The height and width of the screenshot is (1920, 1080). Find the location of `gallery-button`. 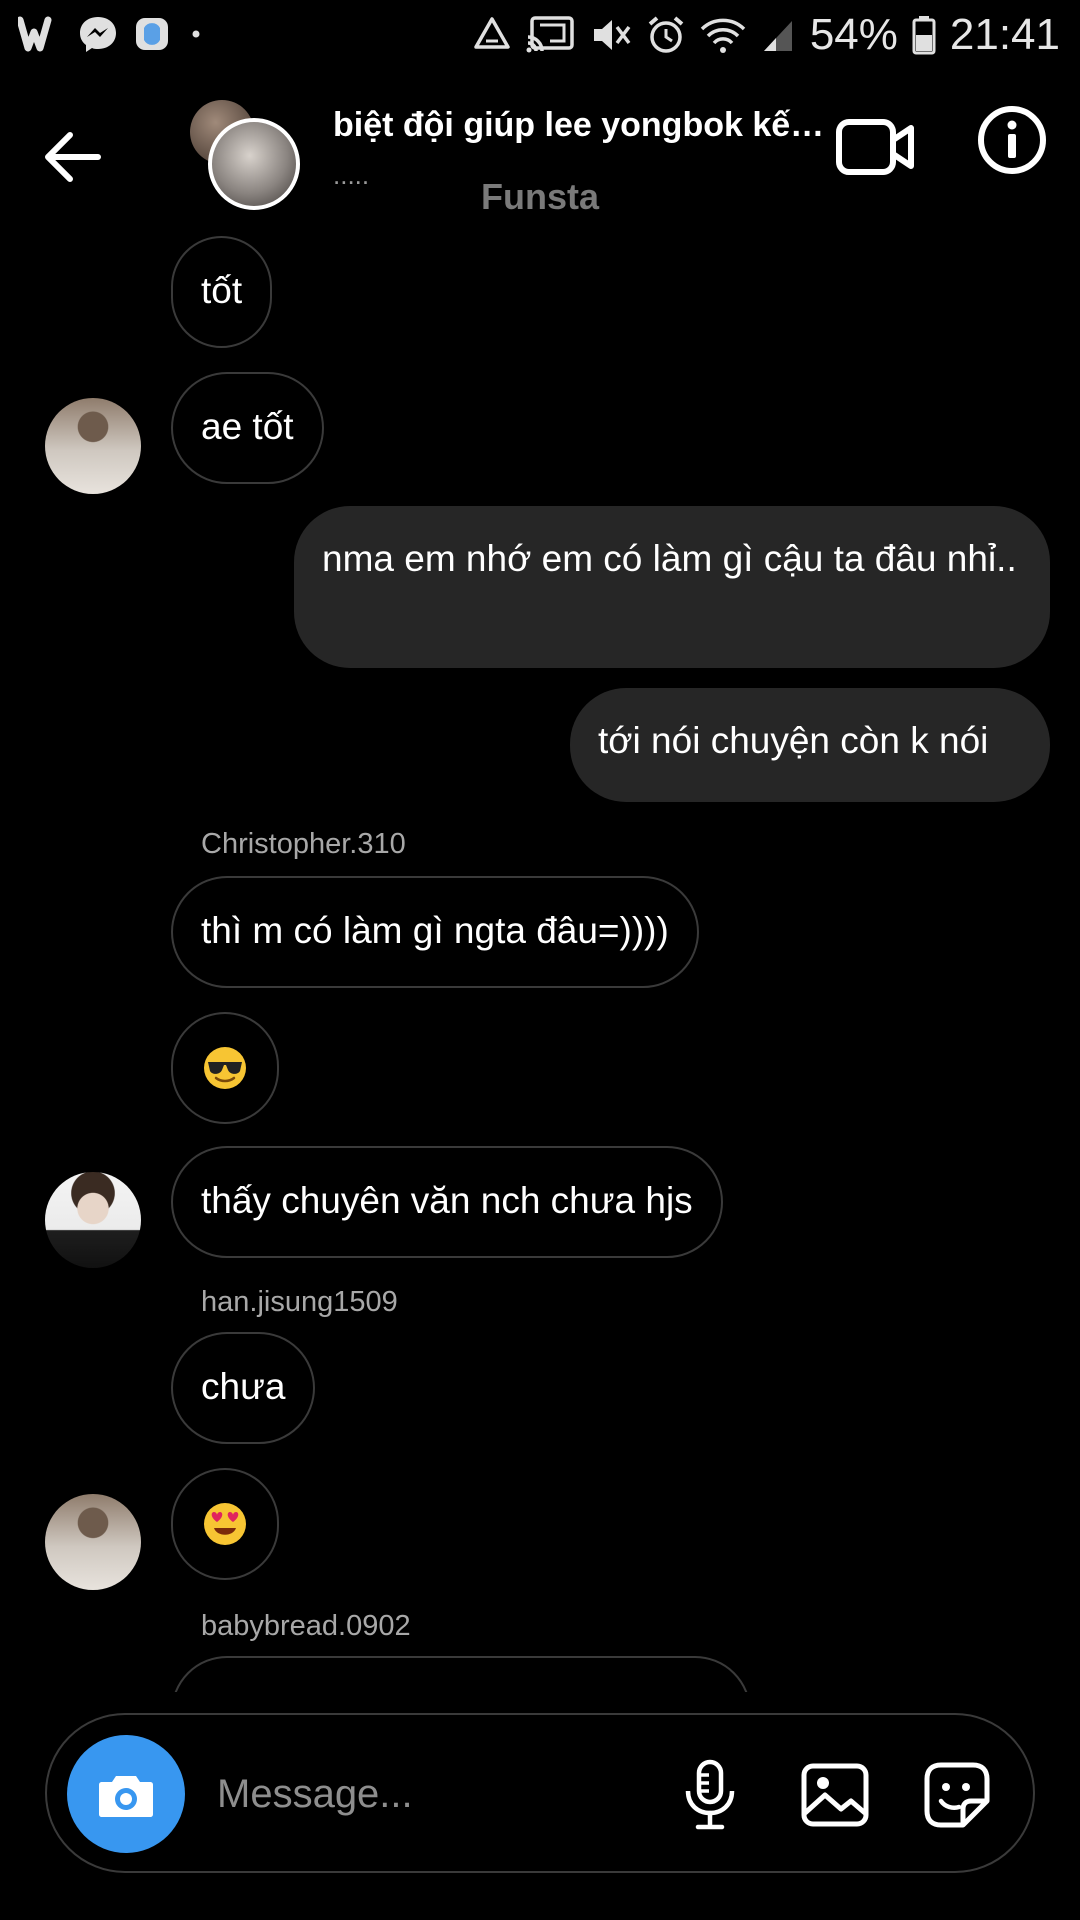

gallery-button is located at coordinates (835, 1795).